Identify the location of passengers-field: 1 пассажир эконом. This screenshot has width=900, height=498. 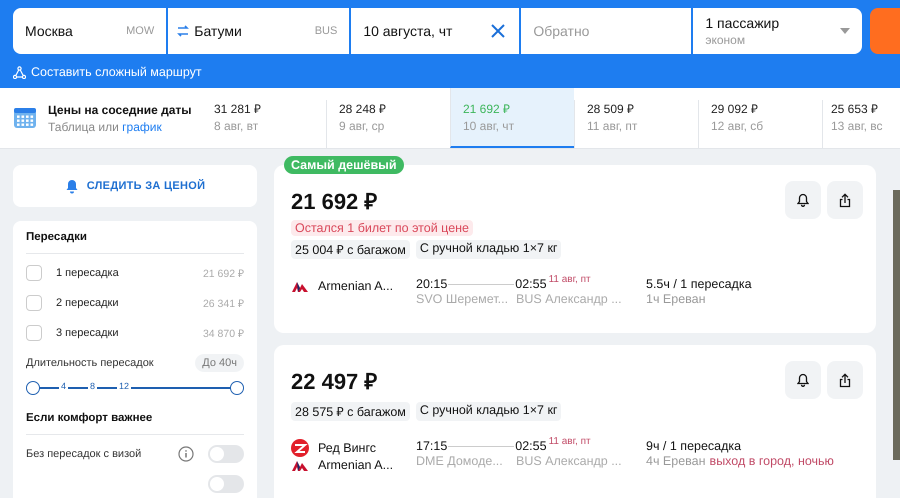
(777, 31).